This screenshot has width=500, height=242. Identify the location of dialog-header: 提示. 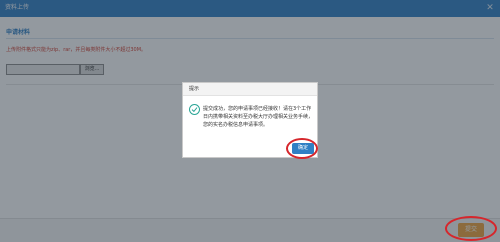
(250, 89).